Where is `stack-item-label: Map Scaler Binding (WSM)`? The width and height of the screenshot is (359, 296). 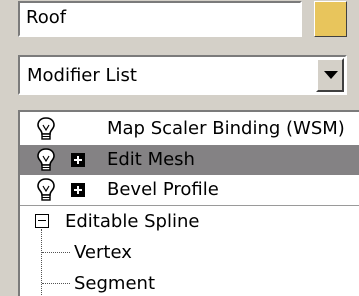
stack-item-label: Map Scaler Binding (WSM) is located at coordinates (226, 128).